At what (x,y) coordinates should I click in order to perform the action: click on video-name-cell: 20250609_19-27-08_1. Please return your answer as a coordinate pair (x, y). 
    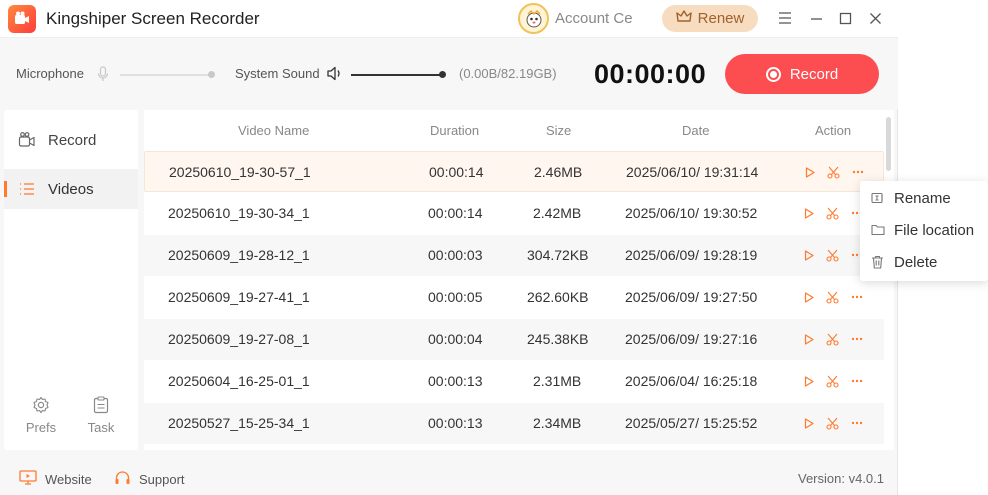
    Looking at the image, I should click on (239, 339).